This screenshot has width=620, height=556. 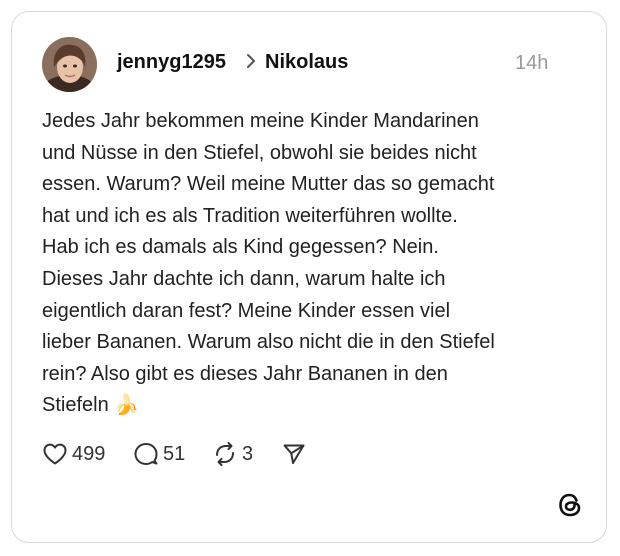 I want to click on threads-logo-icon, so click(x=570, y=505).